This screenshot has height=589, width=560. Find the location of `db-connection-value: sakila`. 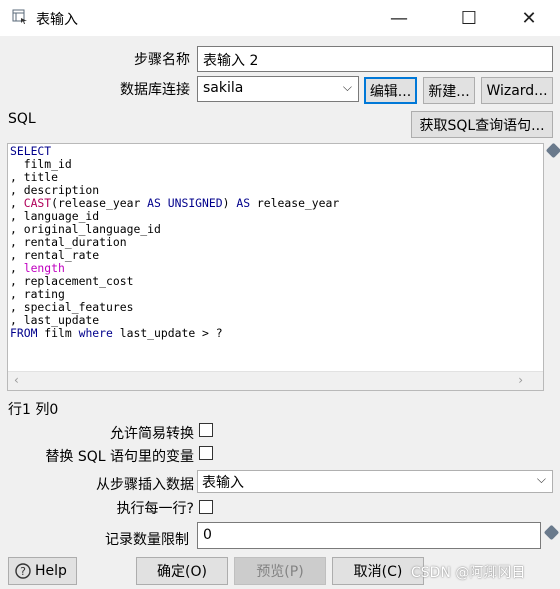

db-connection-value: sakila is located at coordinates (223, 88).